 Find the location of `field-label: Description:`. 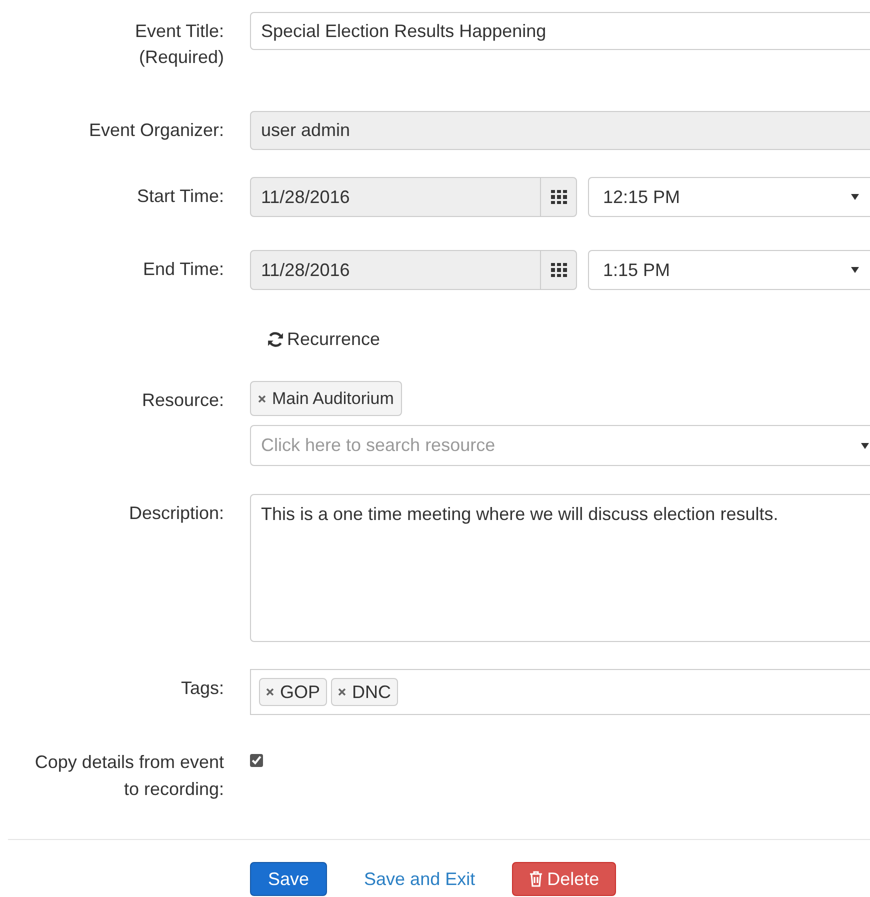

field-label: Description: is located at coordinates (176, 513).